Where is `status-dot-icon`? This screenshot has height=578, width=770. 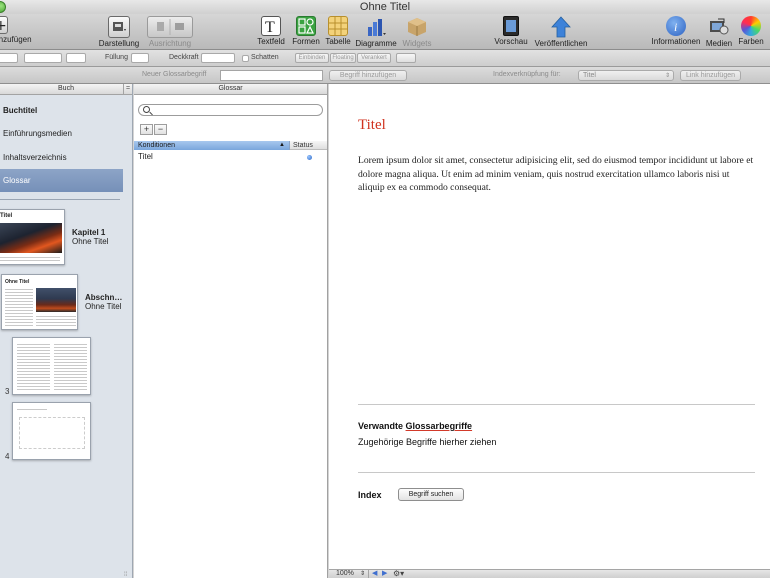 status-dot-icon is located at coordinates (309, 157).